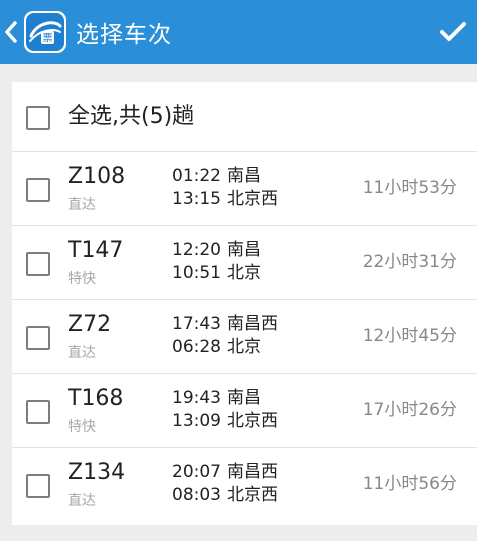 This screenshot has width=477, height=541. What do you see at coordinates (90, 324) in the screenshot?
I see `train-number: Z72` at bounding box center [90, 324].